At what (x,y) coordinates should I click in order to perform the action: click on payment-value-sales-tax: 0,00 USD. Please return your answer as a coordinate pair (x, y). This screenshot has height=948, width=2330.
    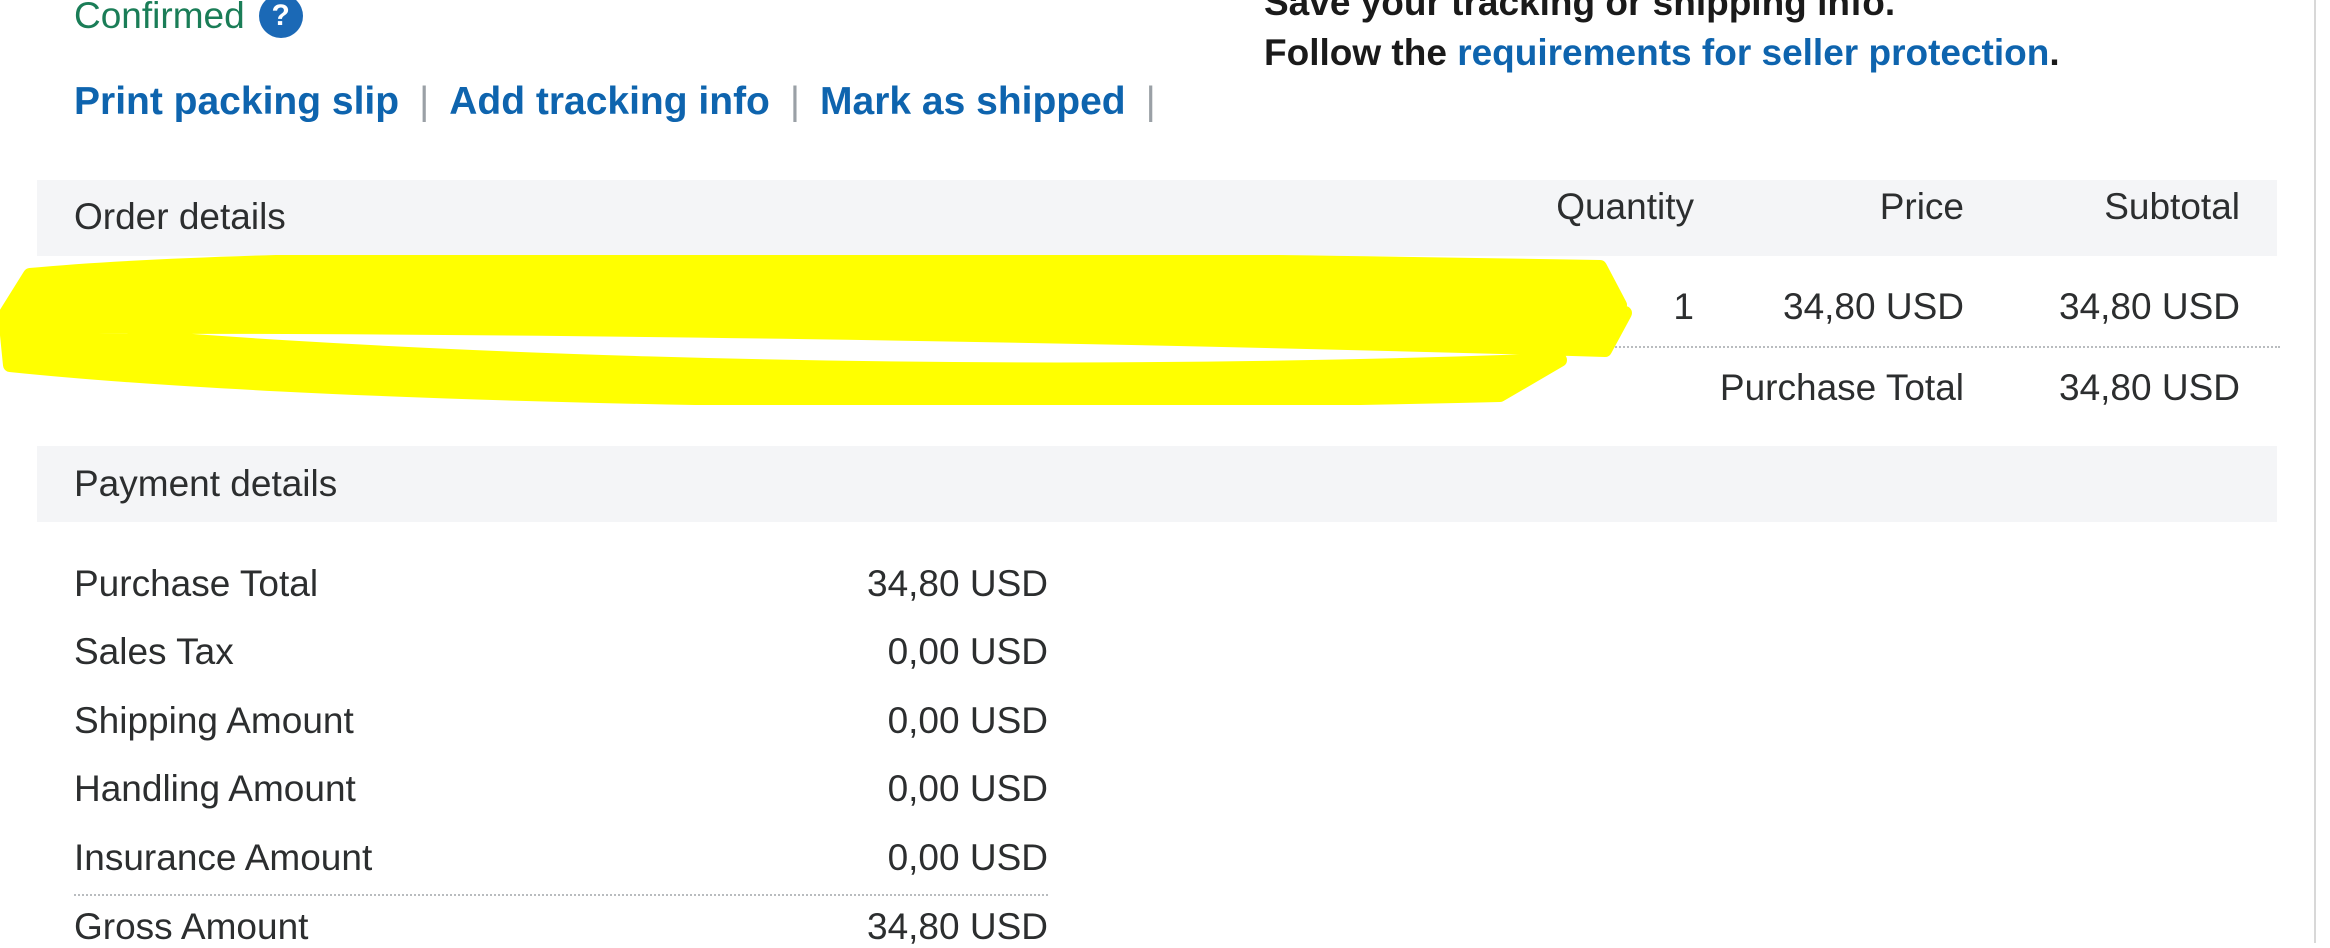
    Looking at the image, I should click on (967, 651).